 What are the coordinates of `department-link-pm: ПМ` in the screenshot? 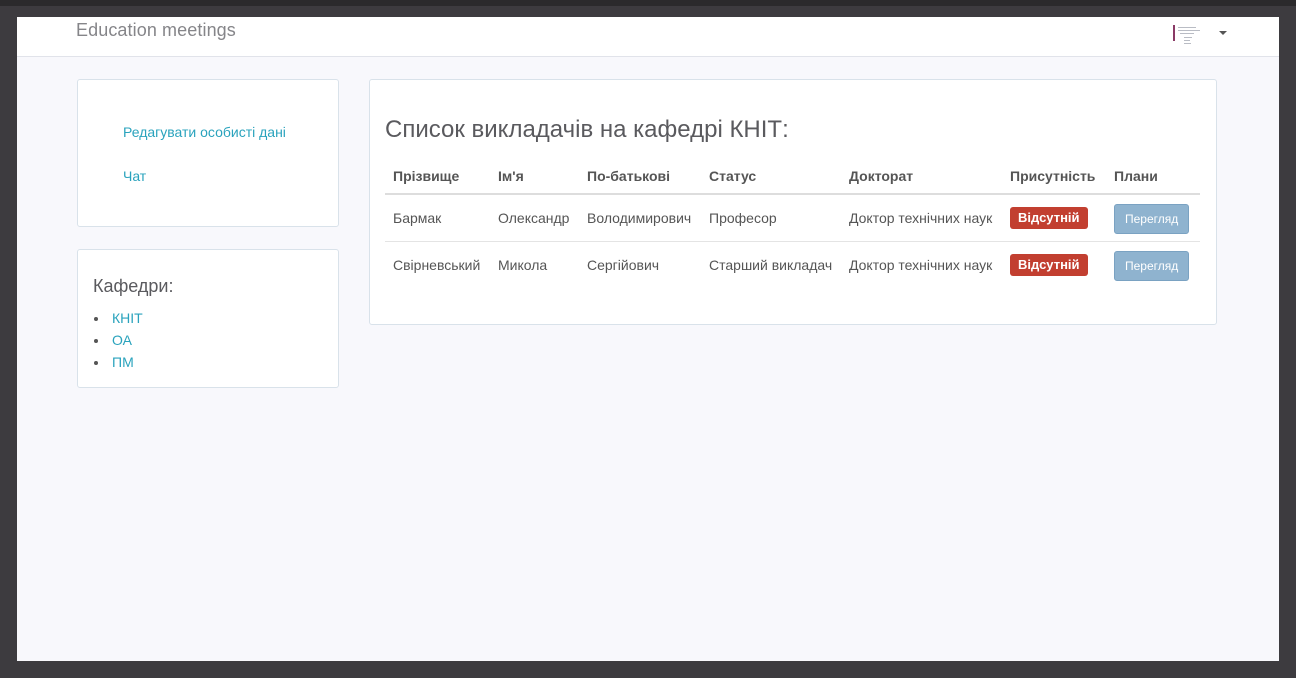 It's located at (123, 362).